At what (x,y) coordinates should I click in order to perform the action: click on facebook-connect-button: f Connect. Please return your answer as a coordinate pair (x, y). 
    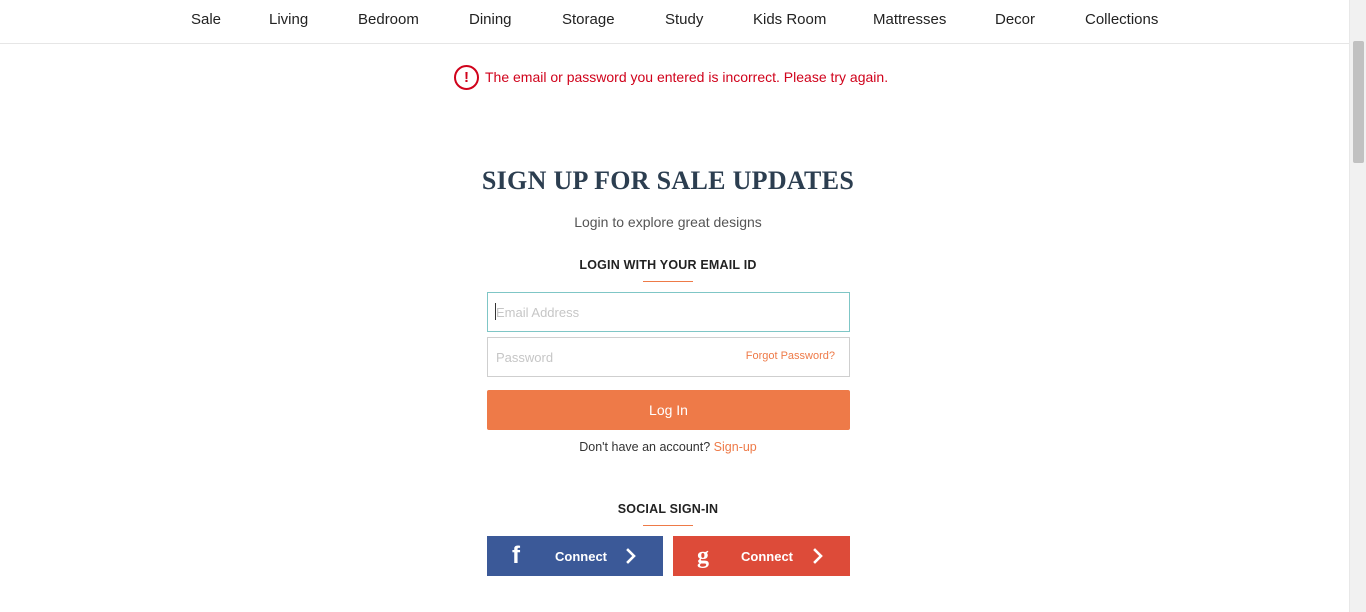
    Looking at the image, I should click on (575, 556).